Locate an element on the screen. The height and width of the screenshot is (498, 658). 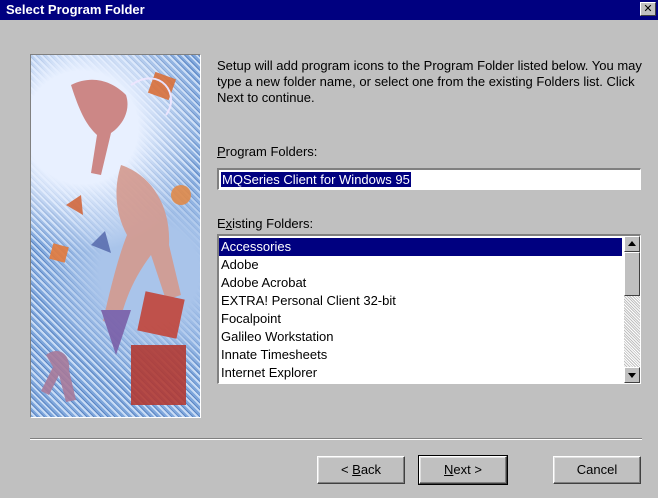
scroll-down-button is located at coordinates (632, 375).